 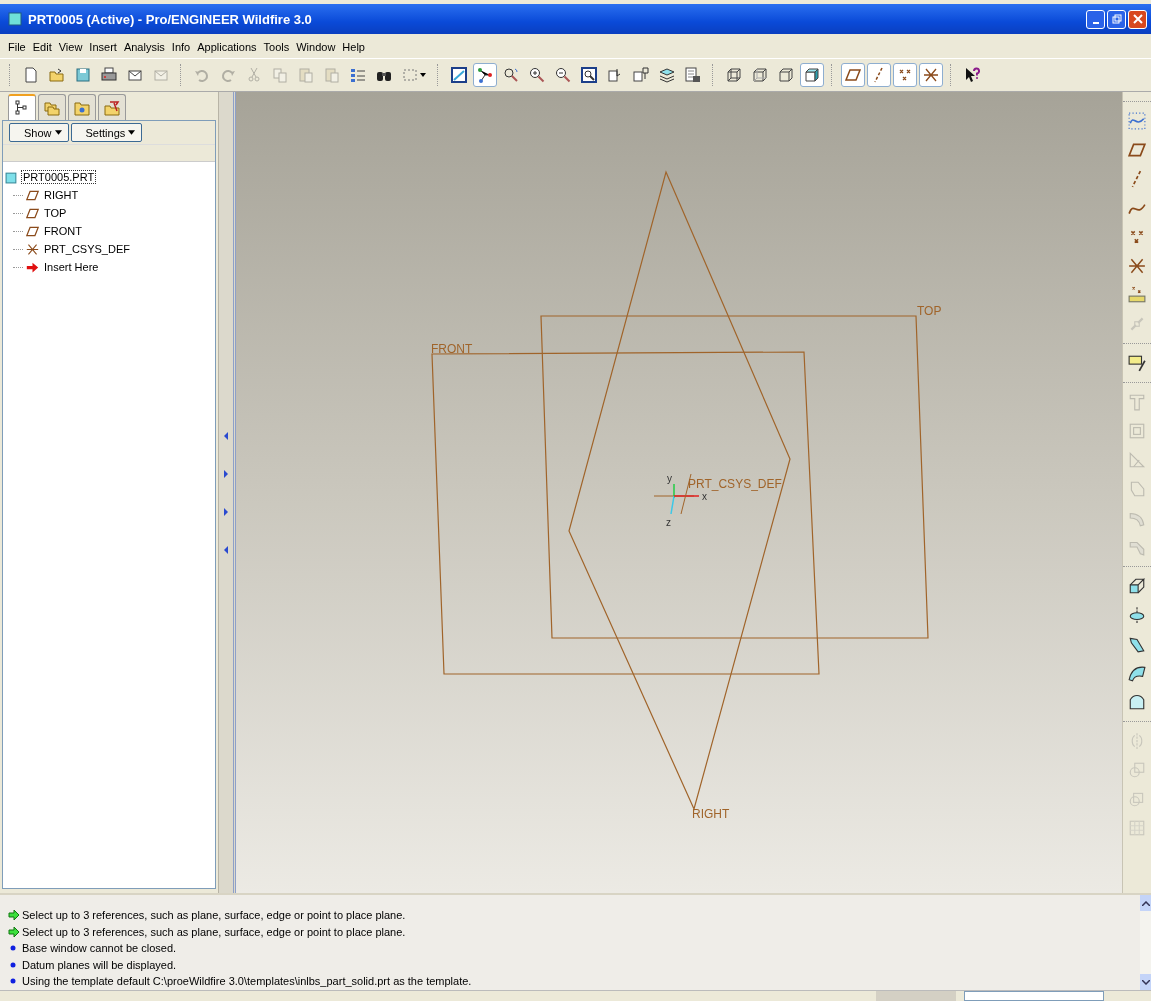 What do you see at coordinates (226, 549) in the screenshot?
I see `collapse-arrow-icon` at bounding box center [226, 549].